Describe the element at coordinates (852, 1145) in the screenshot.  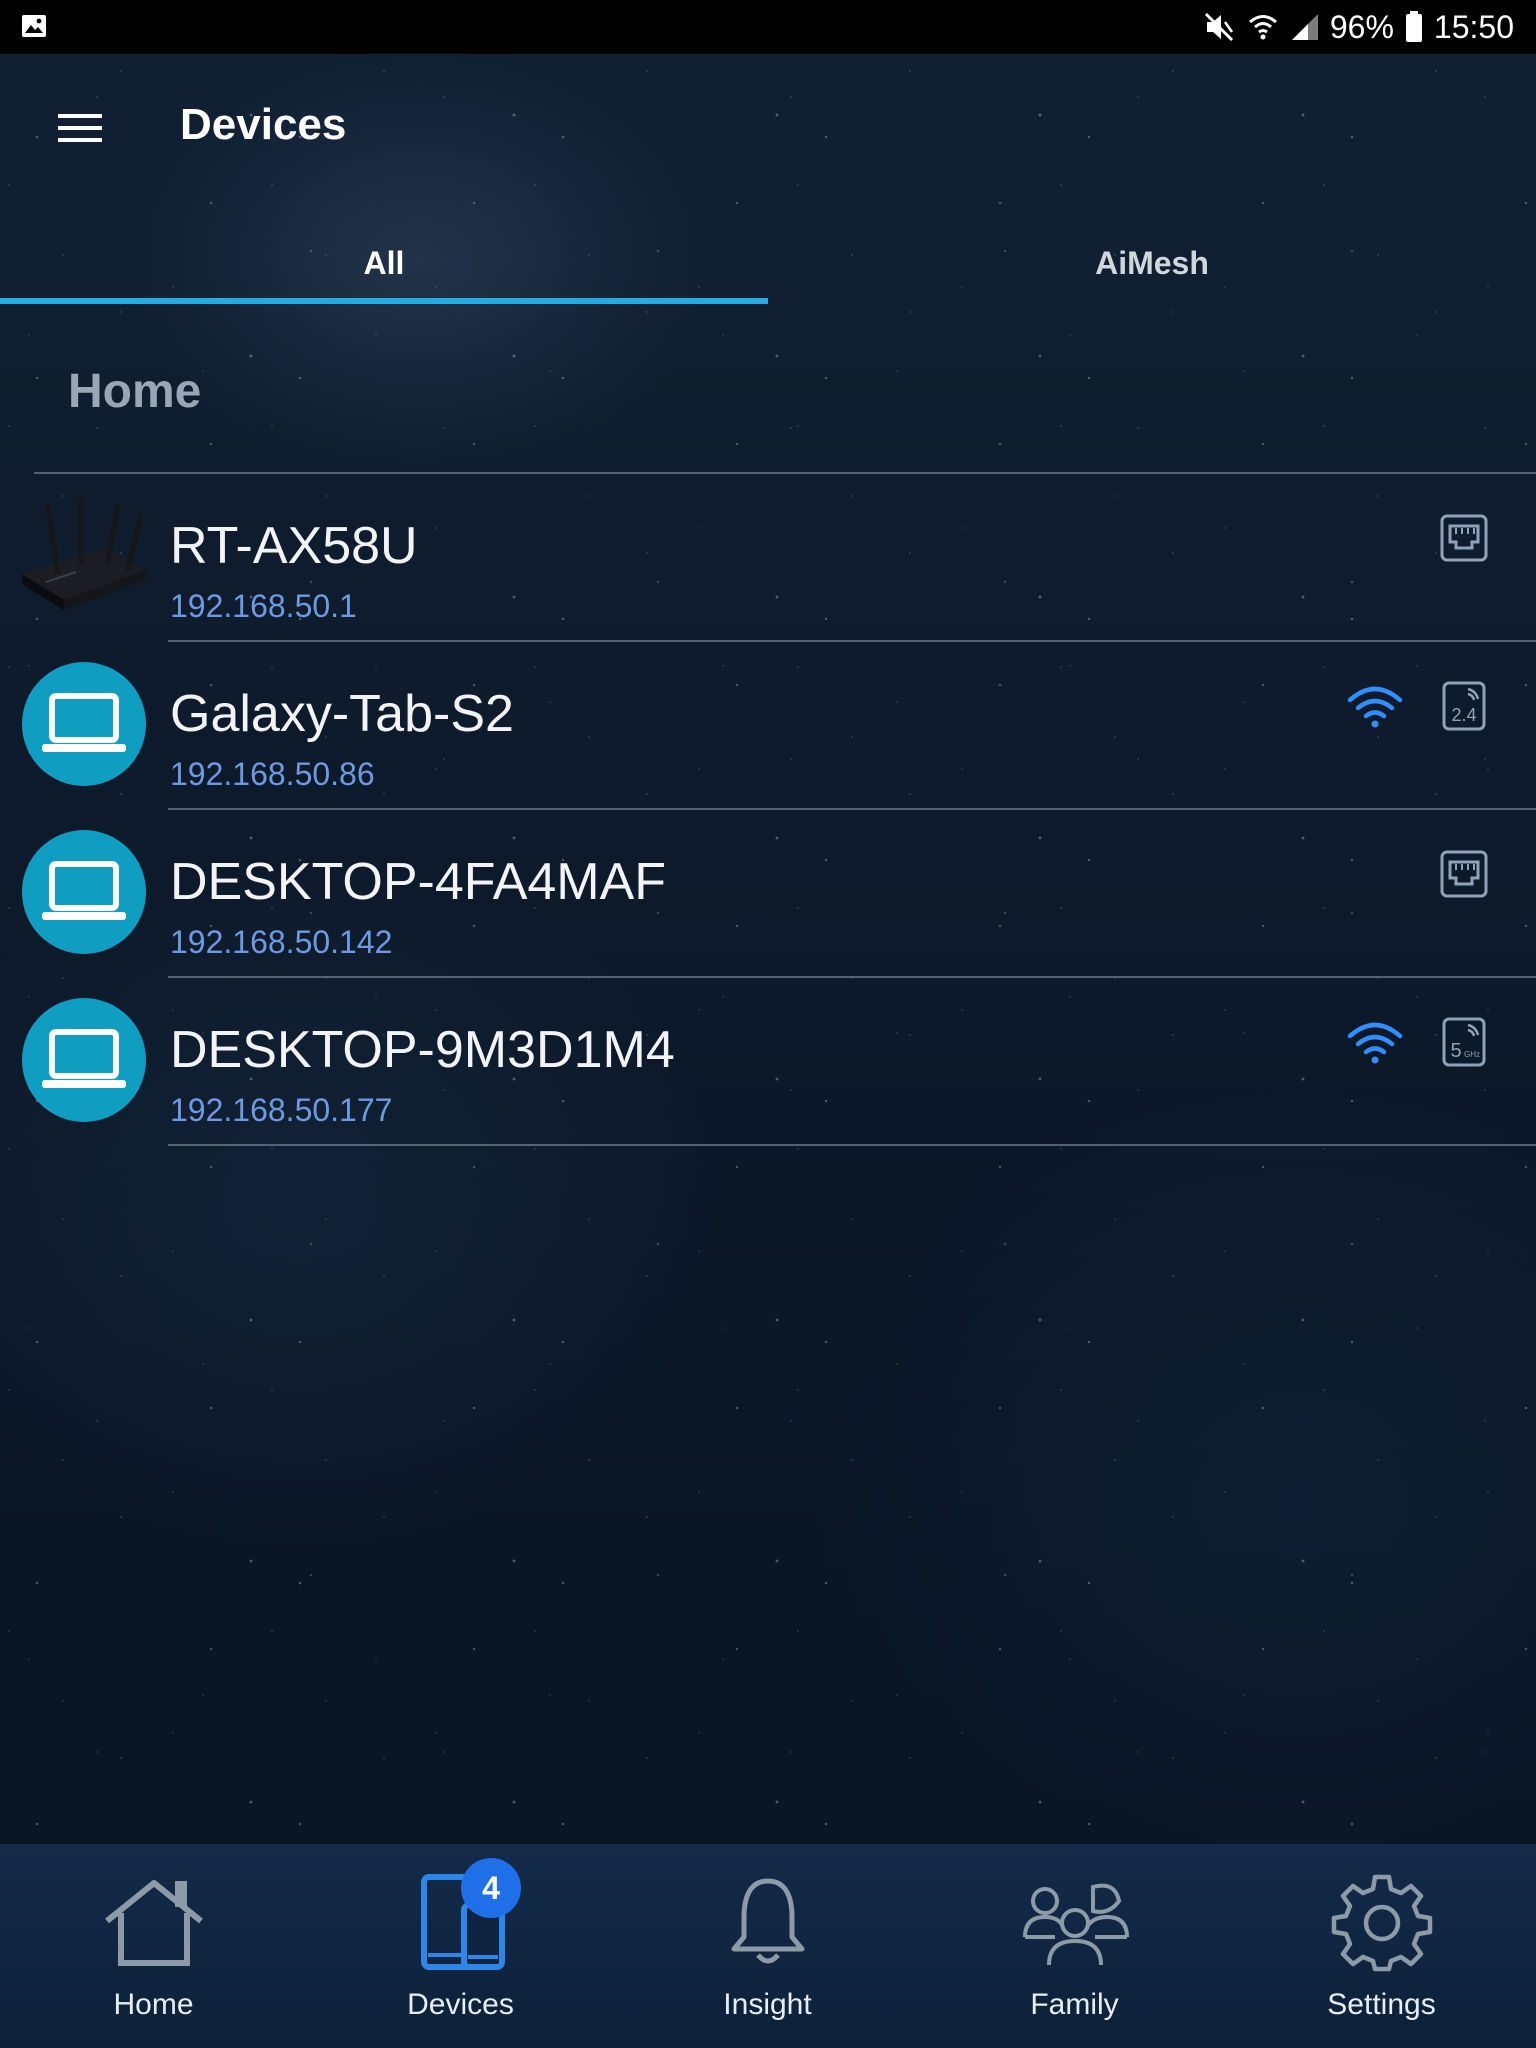
I see `row-divider` at that location.